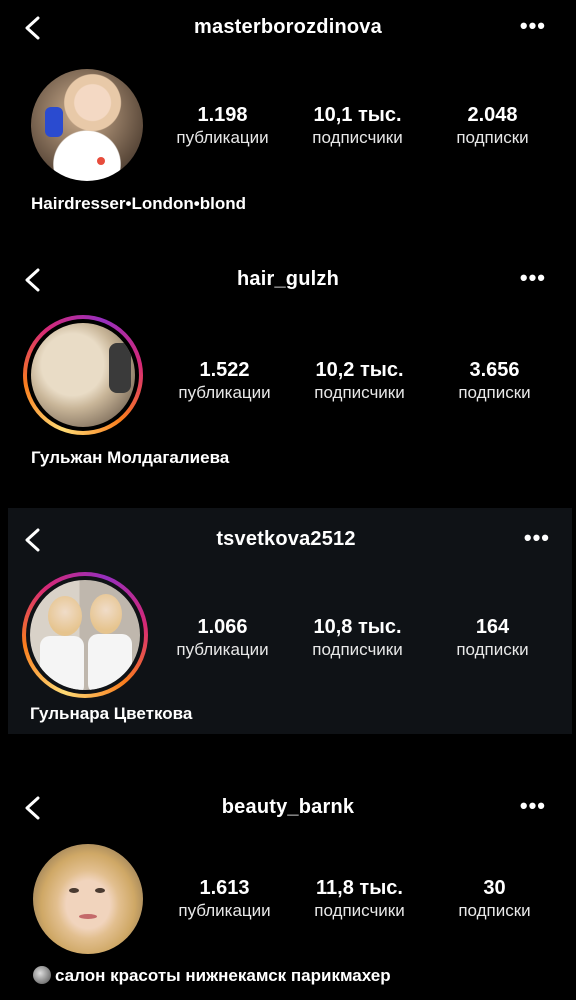 Image resolution: width=576 pixels, height=1000 pixels. What do you see at coordinates (492, 627) in the screenshot?
I see `stat-following-value: 164` at bounding box center [492, 627].